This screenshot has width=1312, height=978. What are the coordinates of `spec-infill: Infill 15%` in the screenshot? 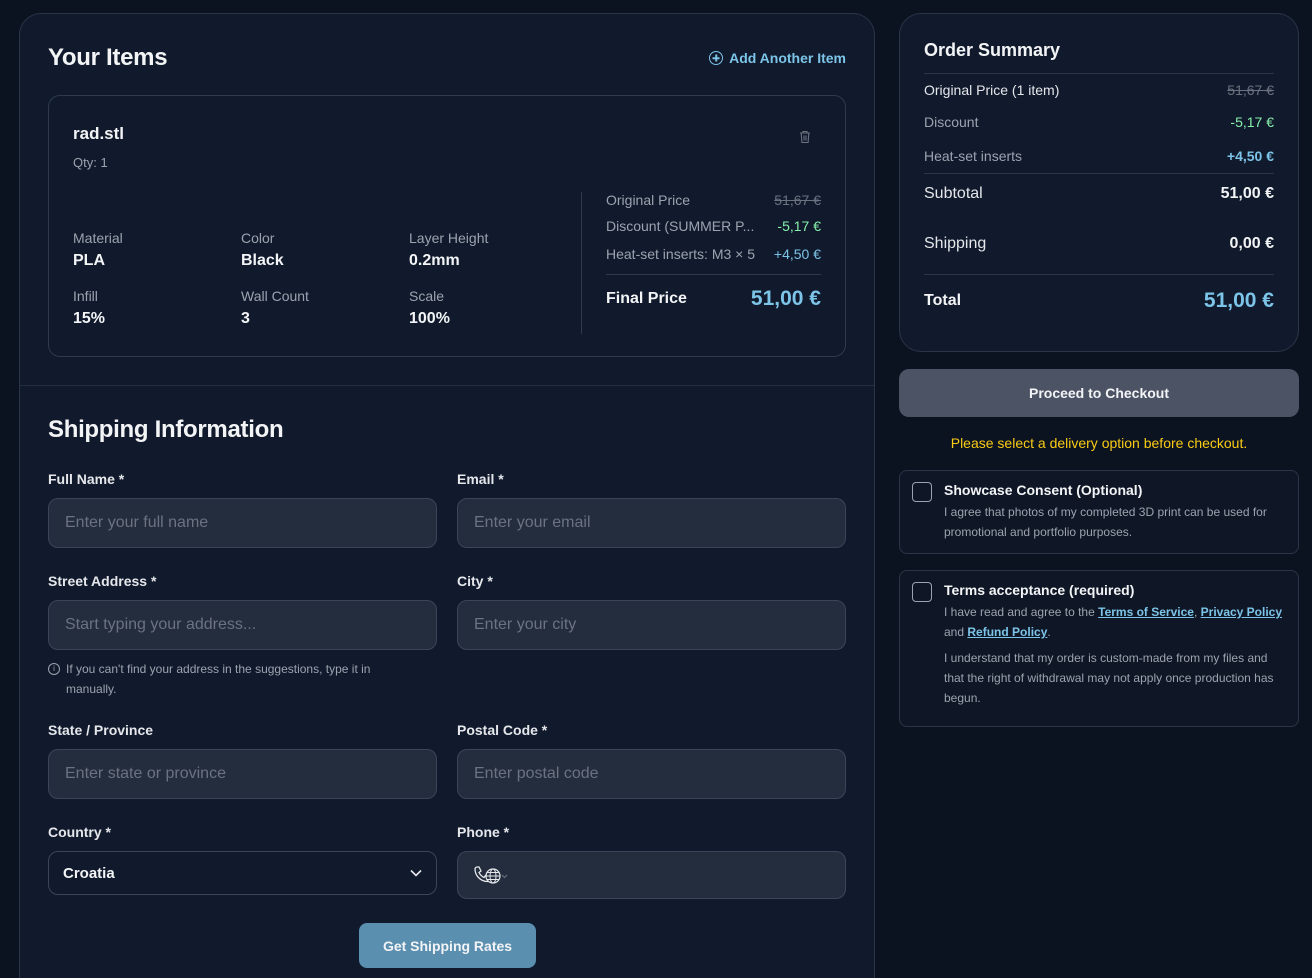 It's located at (89, 307).